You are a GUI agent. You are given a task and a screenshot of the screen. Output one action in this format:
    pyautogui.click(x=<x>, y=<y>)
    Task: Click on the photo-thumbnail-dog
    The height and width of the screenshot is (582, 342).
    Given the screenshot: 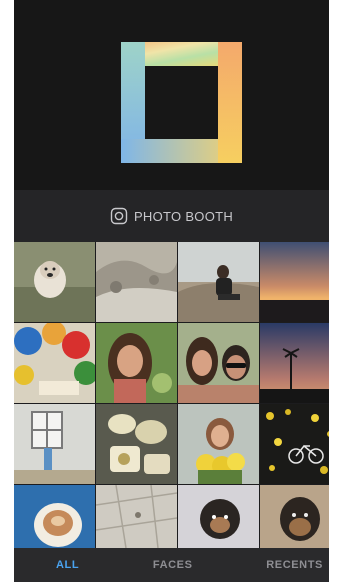 What is the action you would take?
    pyautogui.click(x=54, y=282)
    